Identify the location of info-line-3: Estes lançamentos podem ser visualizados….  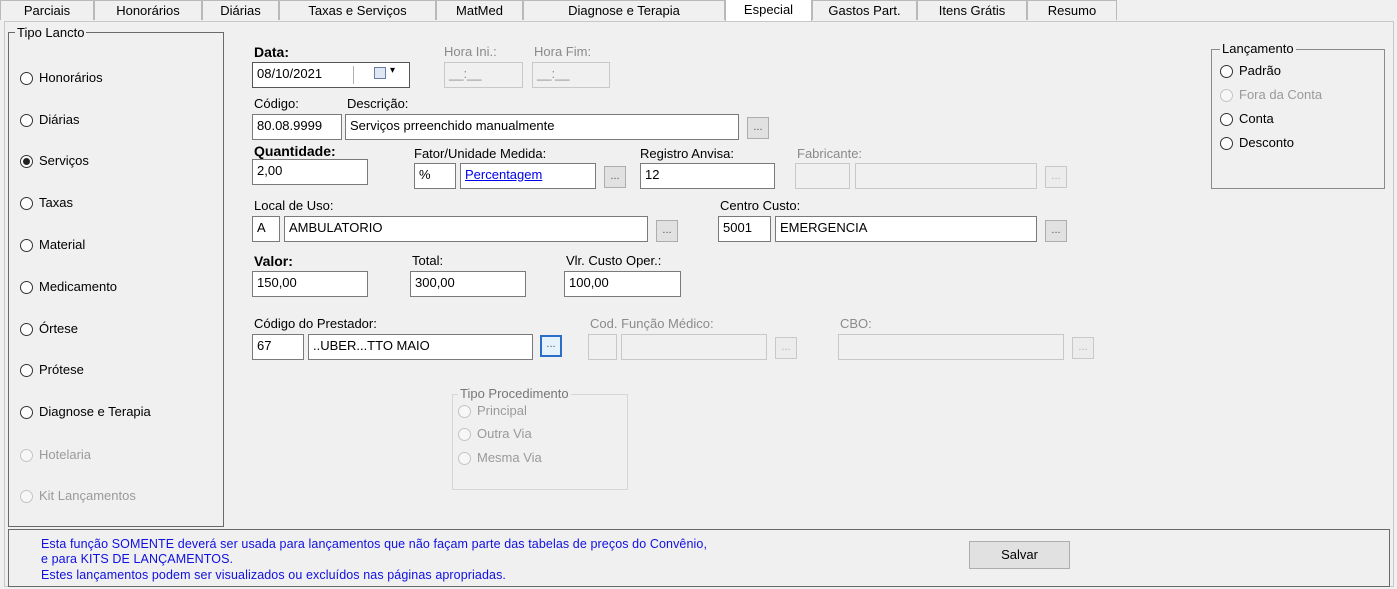
(274, 575).